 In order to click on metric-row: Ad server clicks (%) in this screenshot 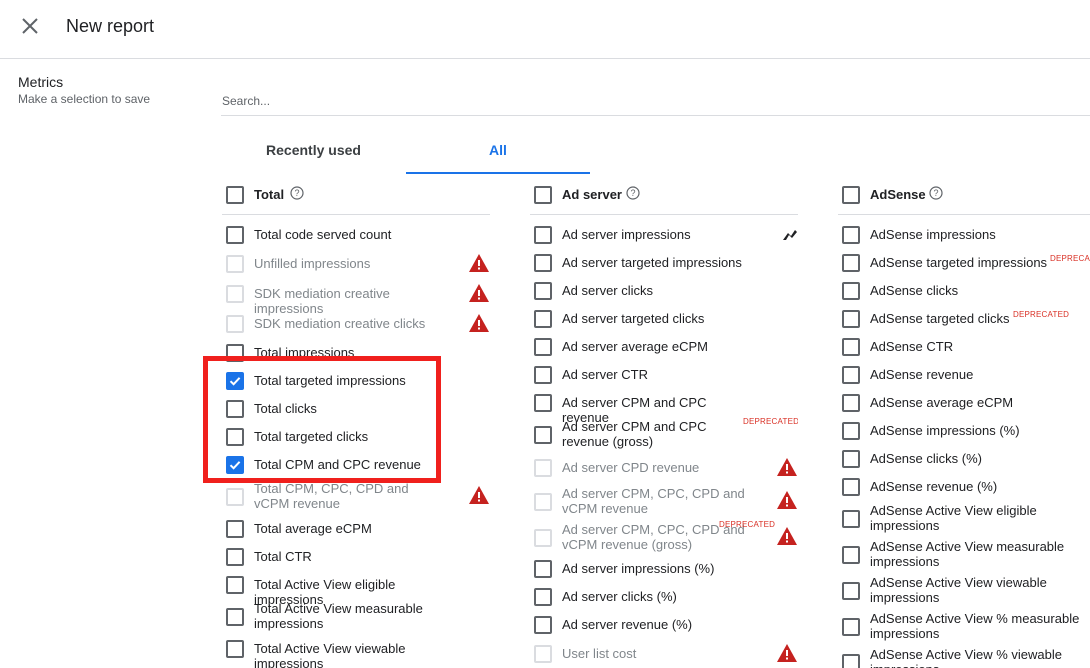, I will do `click(664, 597)`.